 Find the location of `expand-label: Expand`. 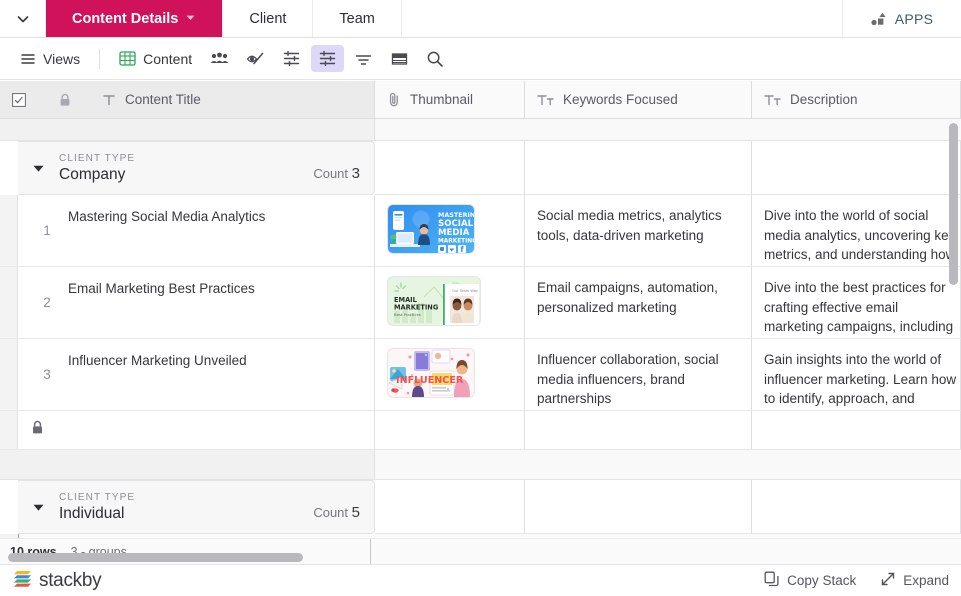

expand-label: Expand is located at coordinates (926, 580).